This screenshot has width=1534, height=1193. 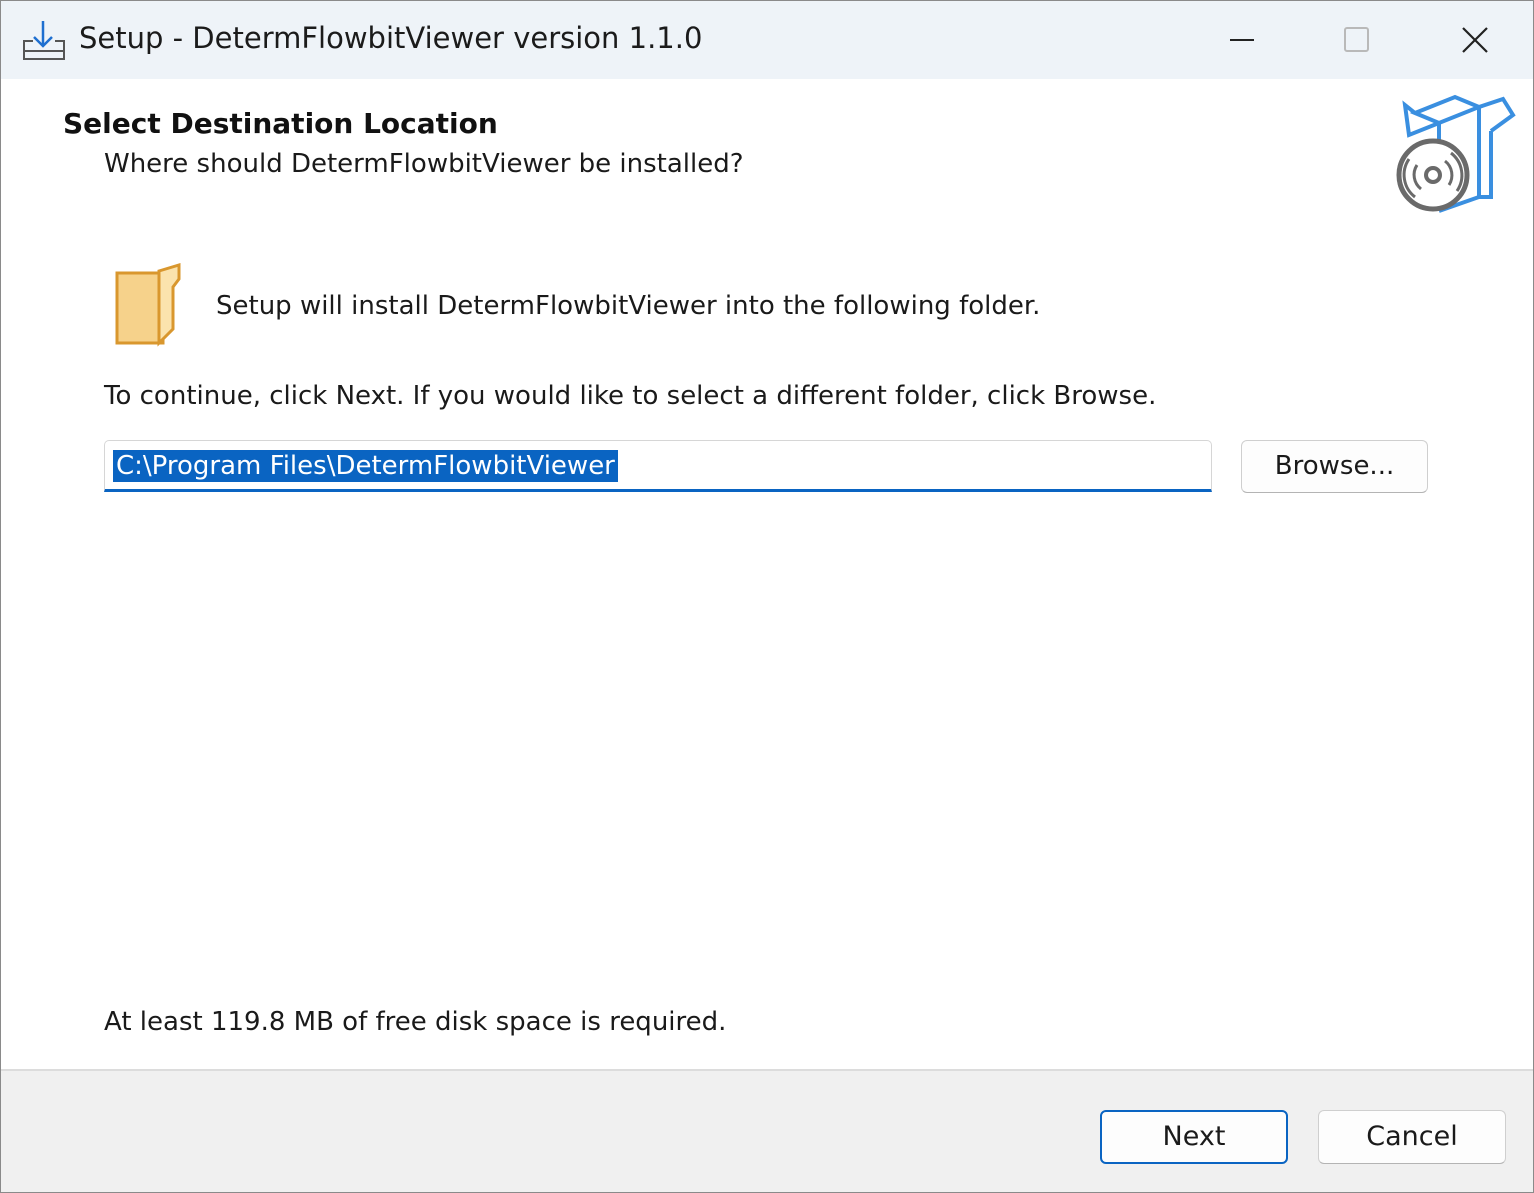 I want to click on destination-path-input: C:\Program Files\DetermFlowbitViewer, so click(x=658, y=466).